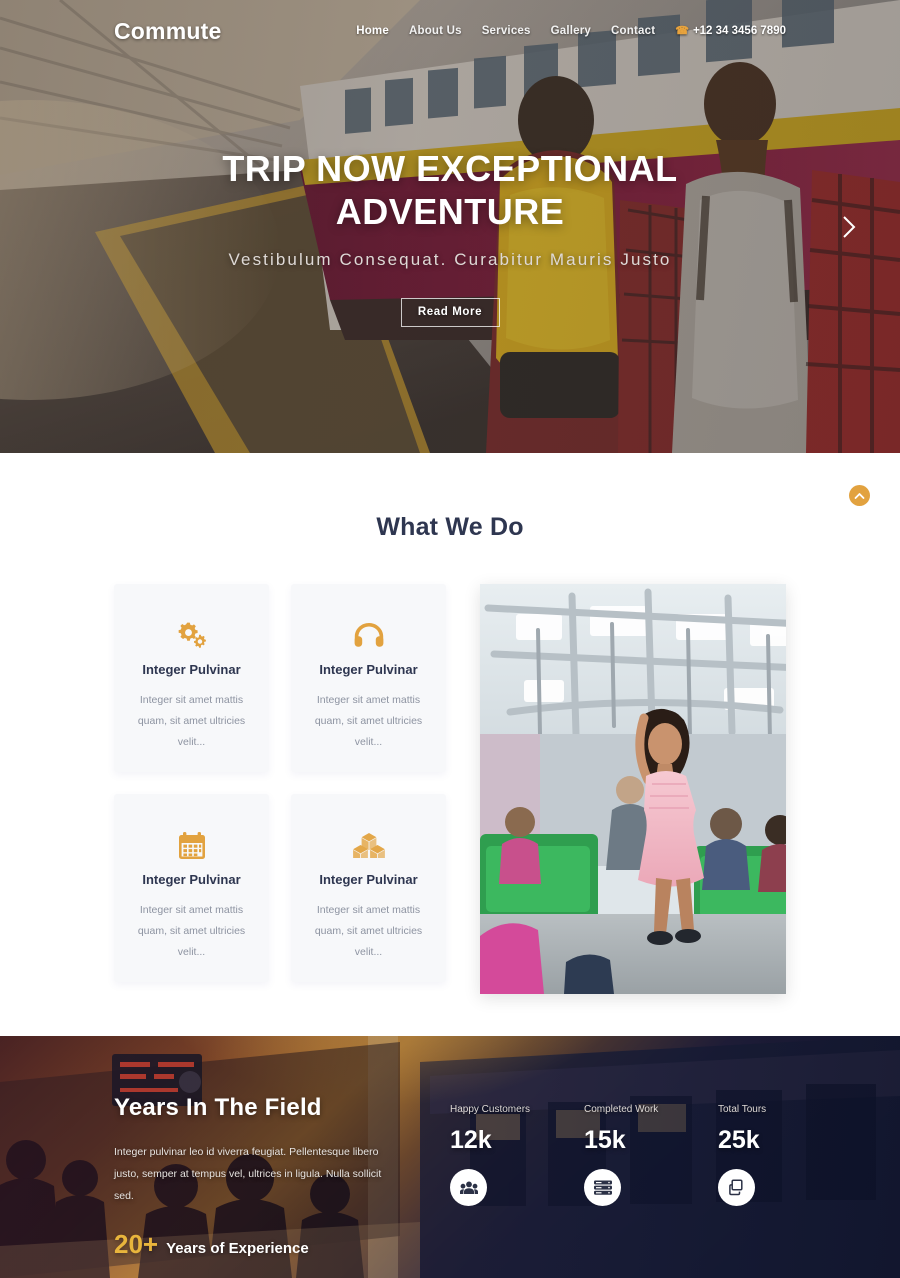 The height and width of the screenshot is (1278, 900). What do you see at coordinates (471, 1140) in the screenshot?
I see `counter-value: 12k` at bounding box center [471, 1140].